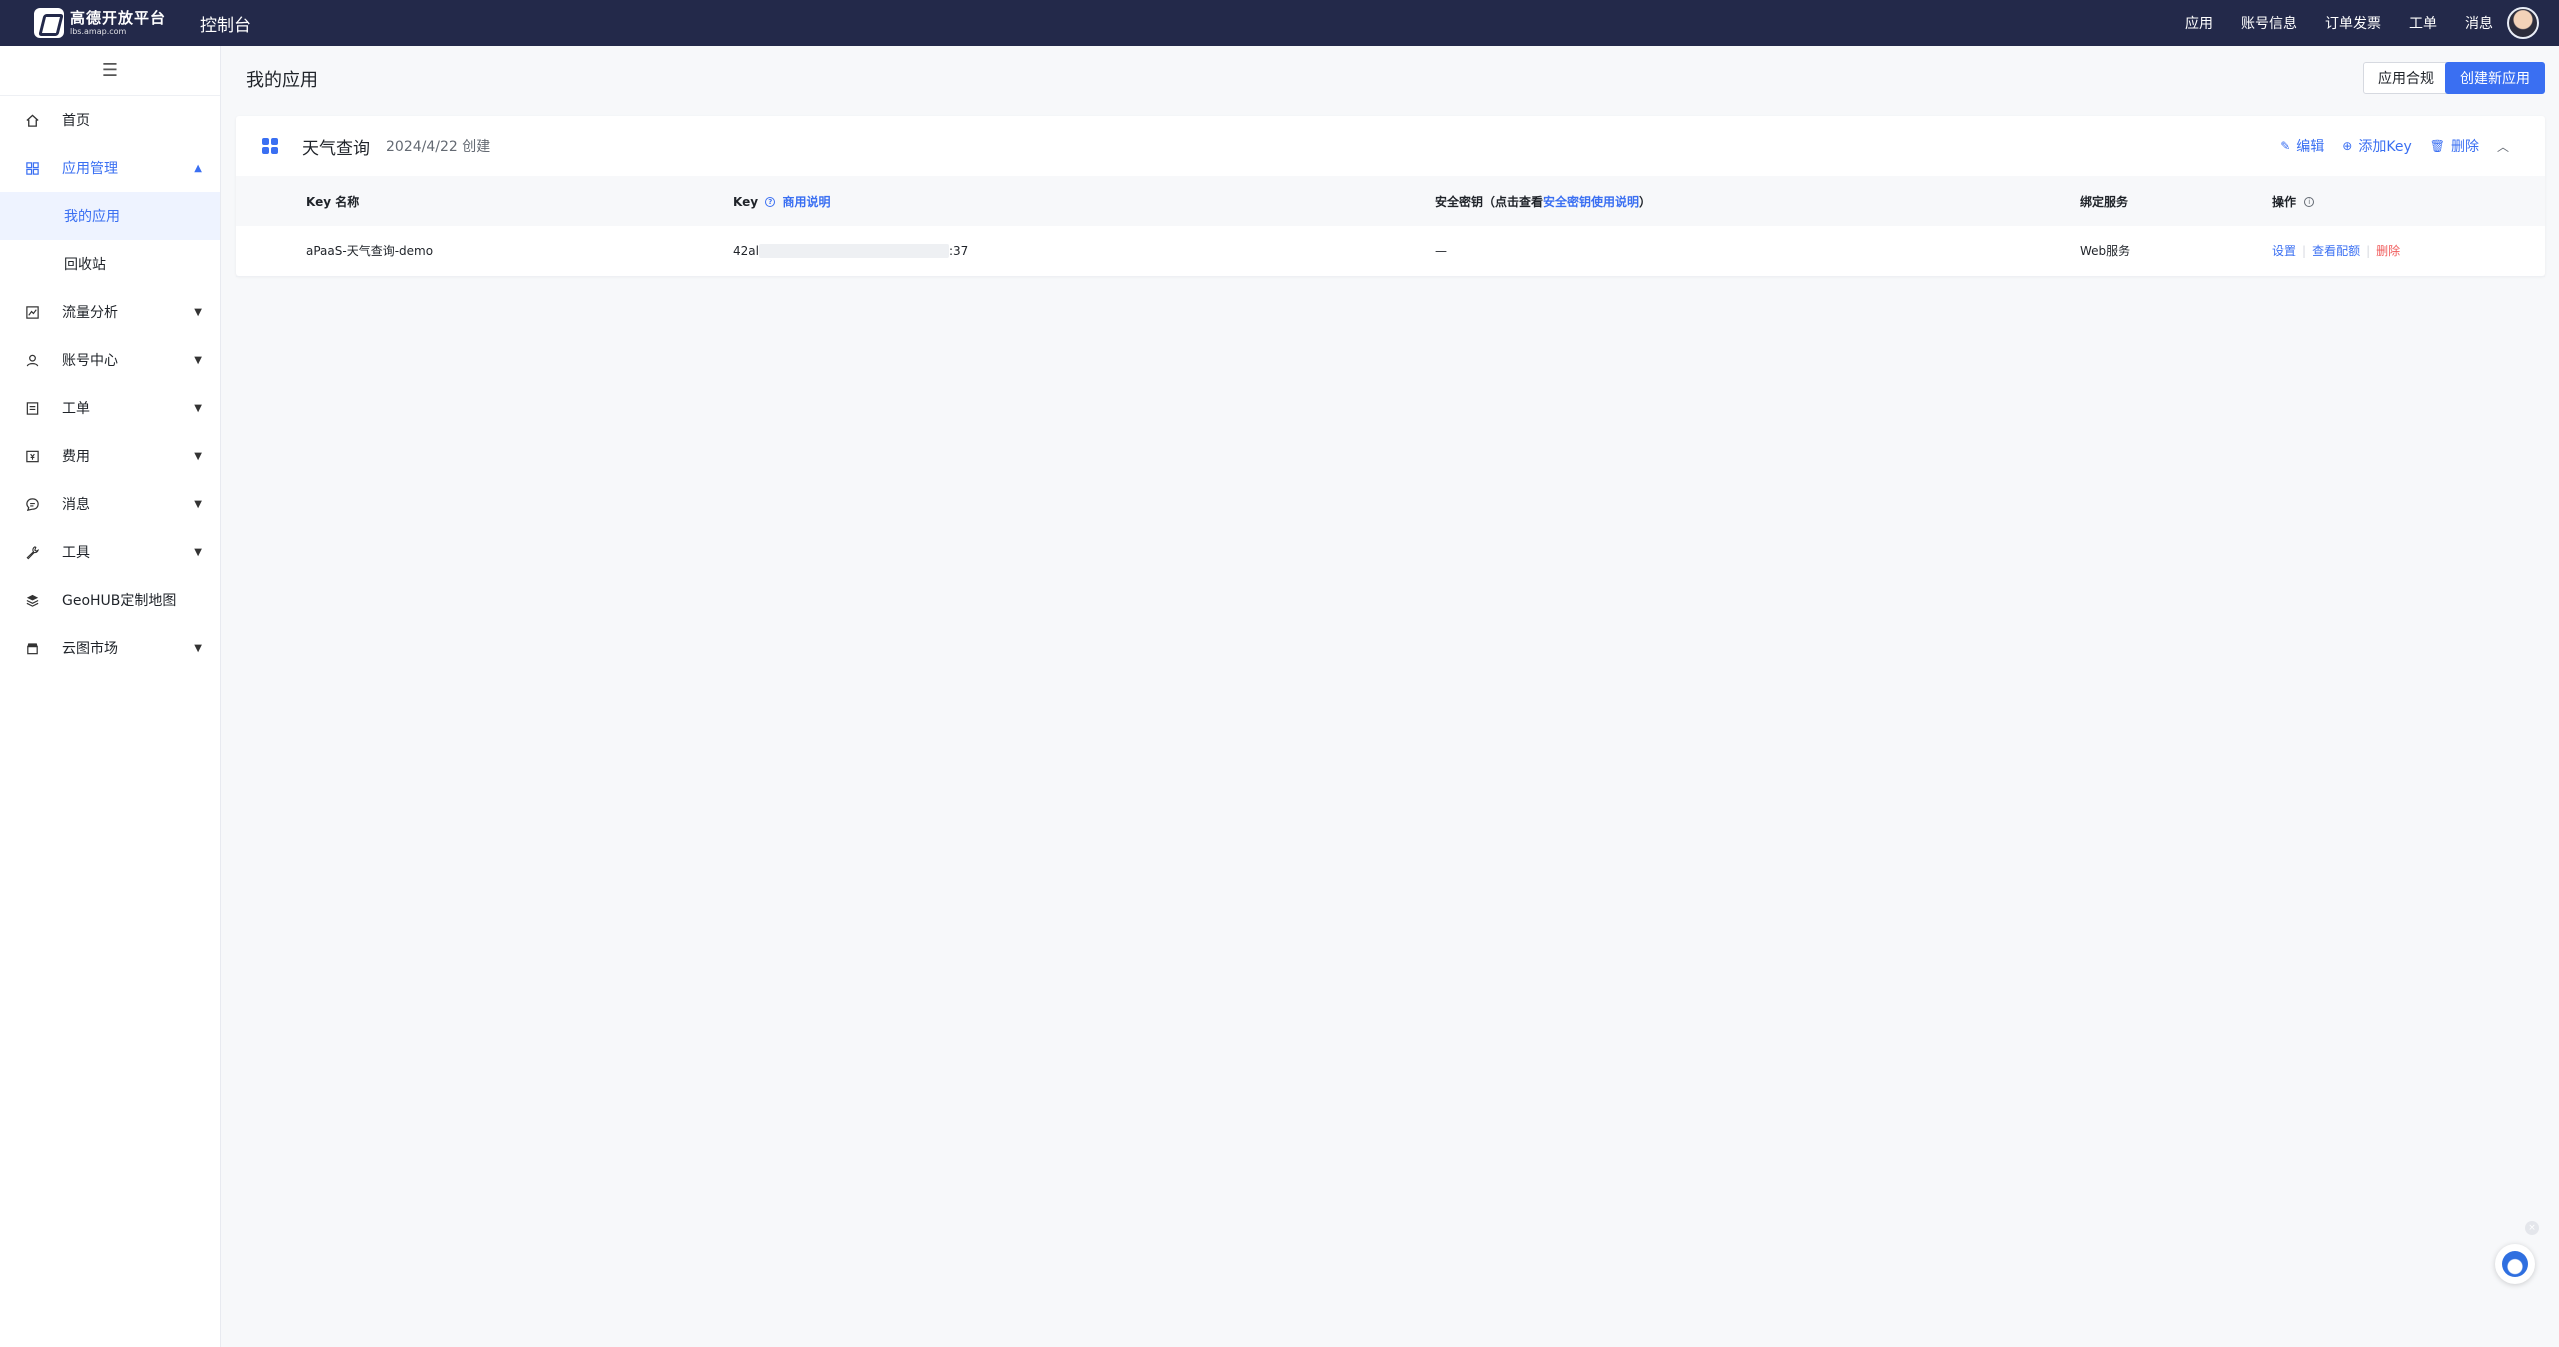  Describe the element at coordinates (76, 121) in the screenshot. I see `sidebar-item-label: 首页` at that location.